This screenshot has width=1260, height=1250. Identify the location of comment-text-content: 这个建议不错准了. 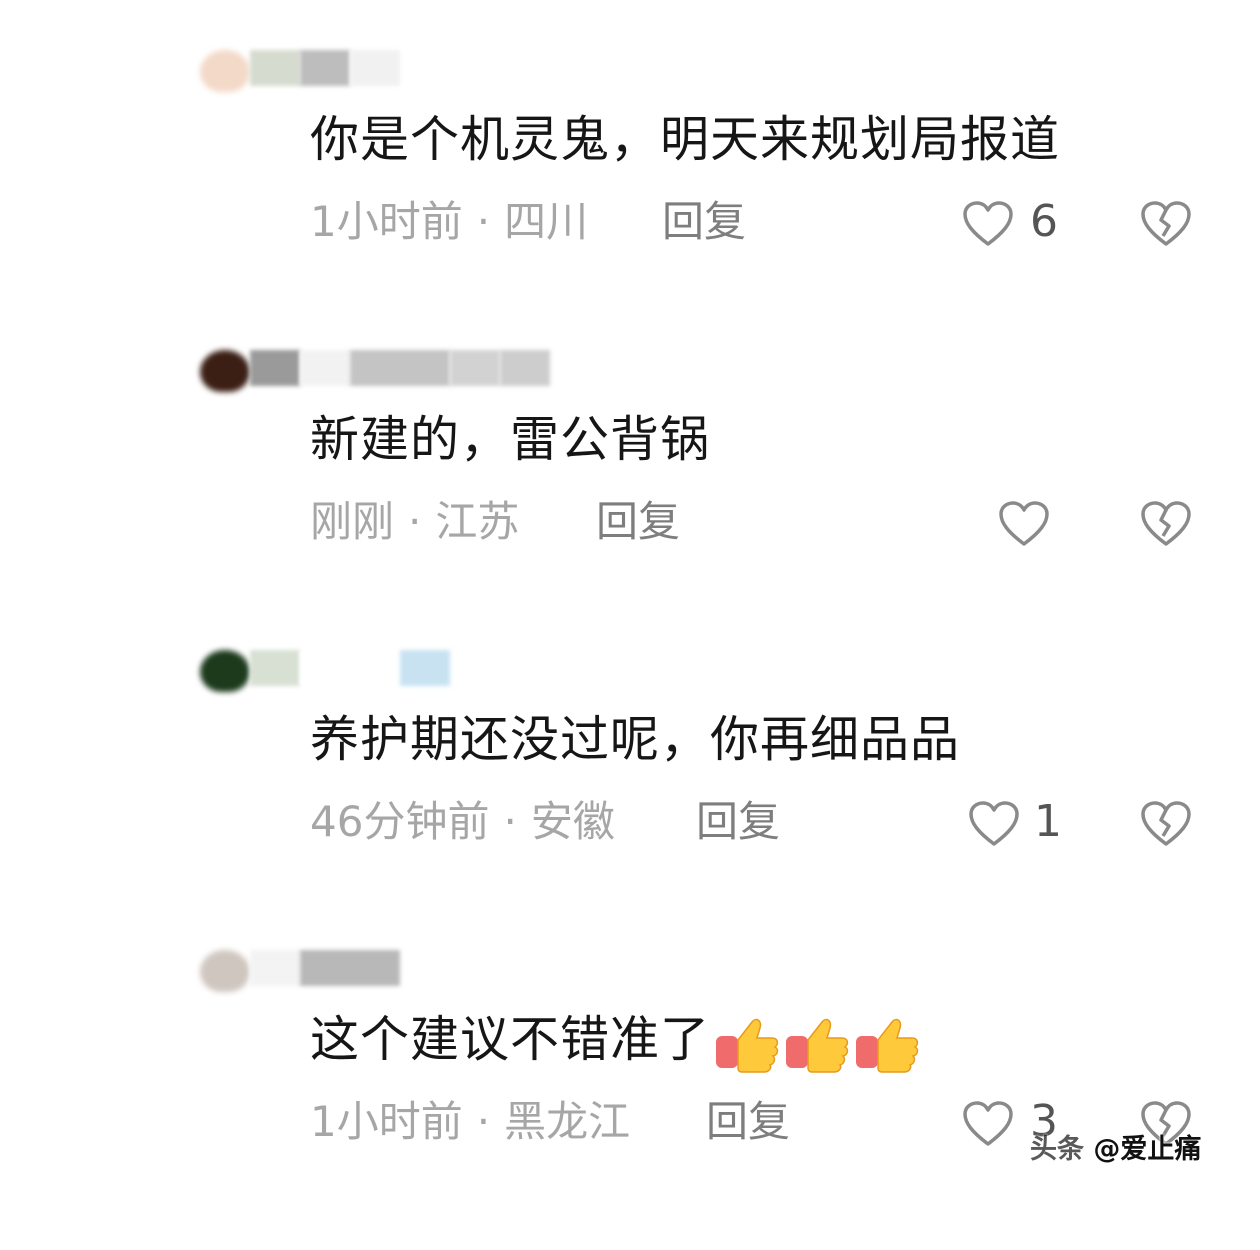
(510, 1039).